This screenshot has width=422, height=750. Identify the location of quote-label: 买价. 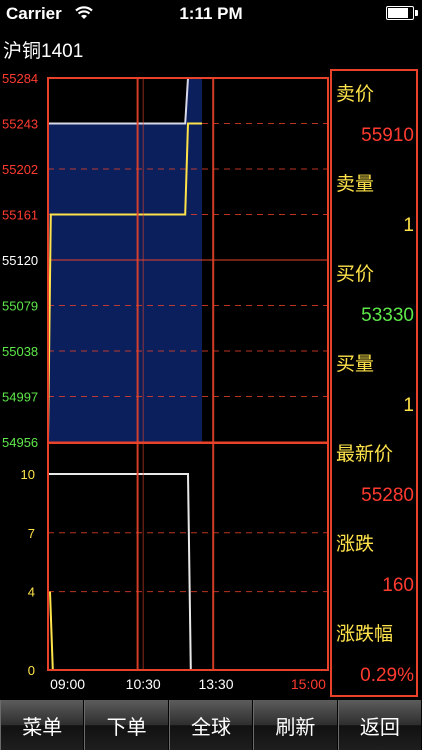
(355, 274).